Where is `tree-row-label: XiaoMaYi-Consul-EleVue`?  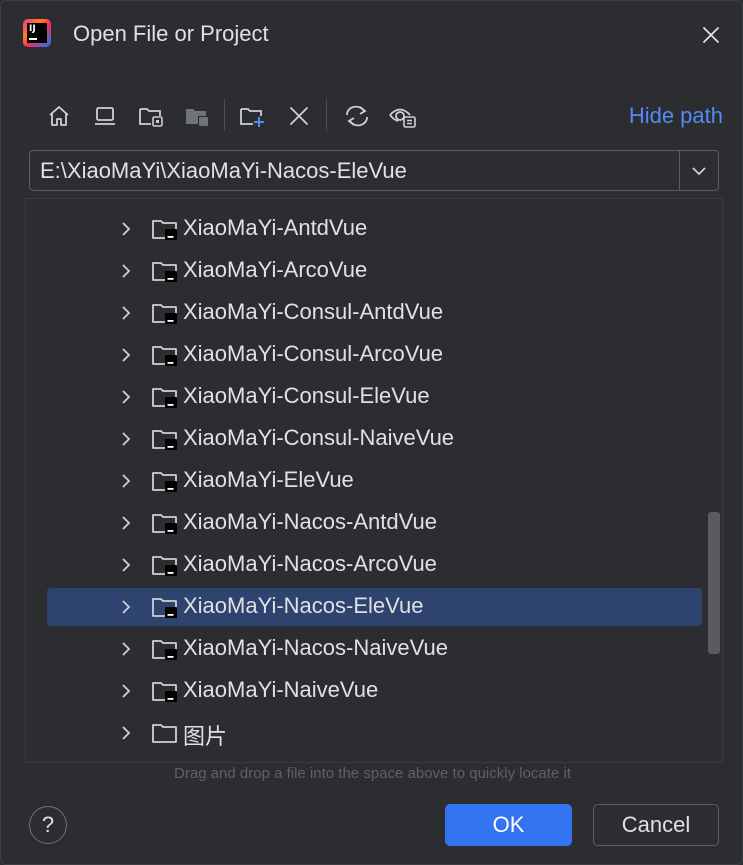 tree-row-label: XiaoMaYi-Consul-EleVue is located at coordinates (306, 395).